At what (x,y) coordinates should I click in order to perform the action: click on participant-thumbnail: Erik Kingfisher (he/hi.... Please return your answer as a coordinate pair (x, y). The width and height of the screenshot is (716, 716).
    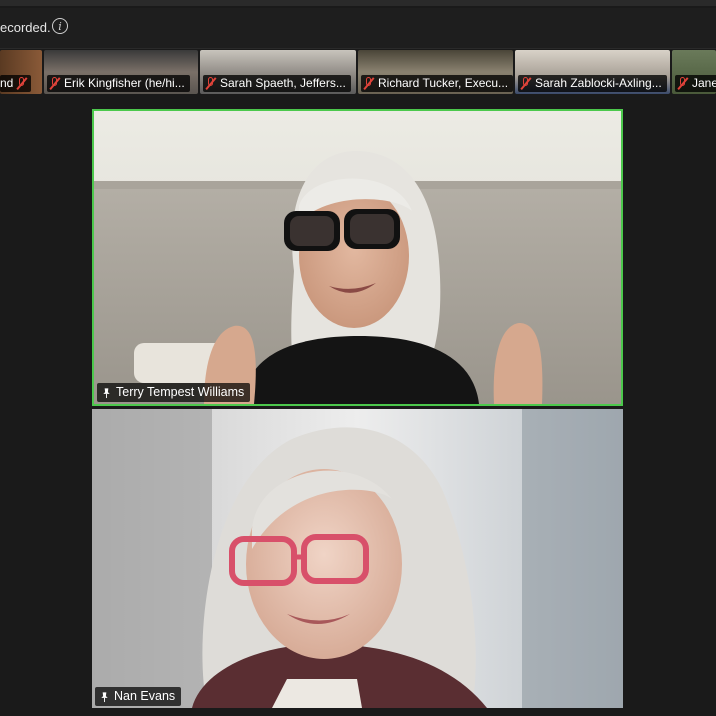
    Looking at the image, I should click on (121, 72).